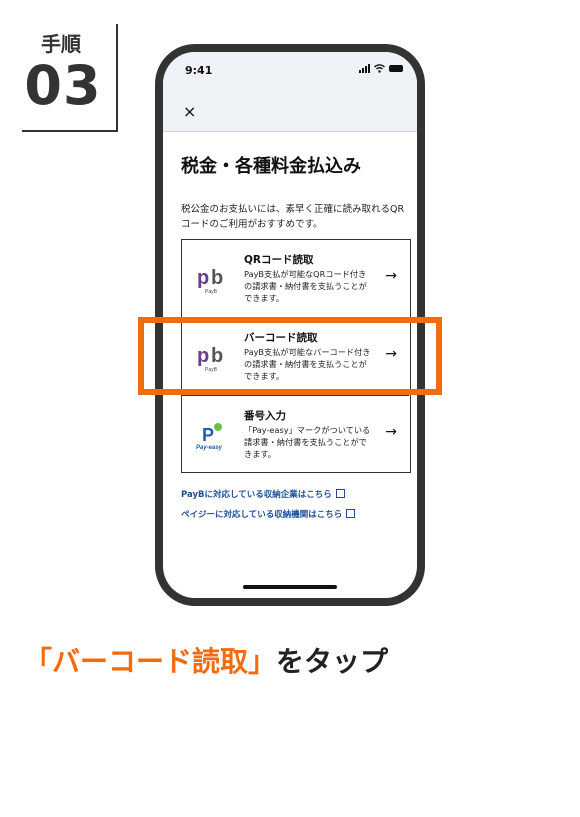  I want to click on pay-easy-logo-icon: P Pay-easy, so click(209, 437).